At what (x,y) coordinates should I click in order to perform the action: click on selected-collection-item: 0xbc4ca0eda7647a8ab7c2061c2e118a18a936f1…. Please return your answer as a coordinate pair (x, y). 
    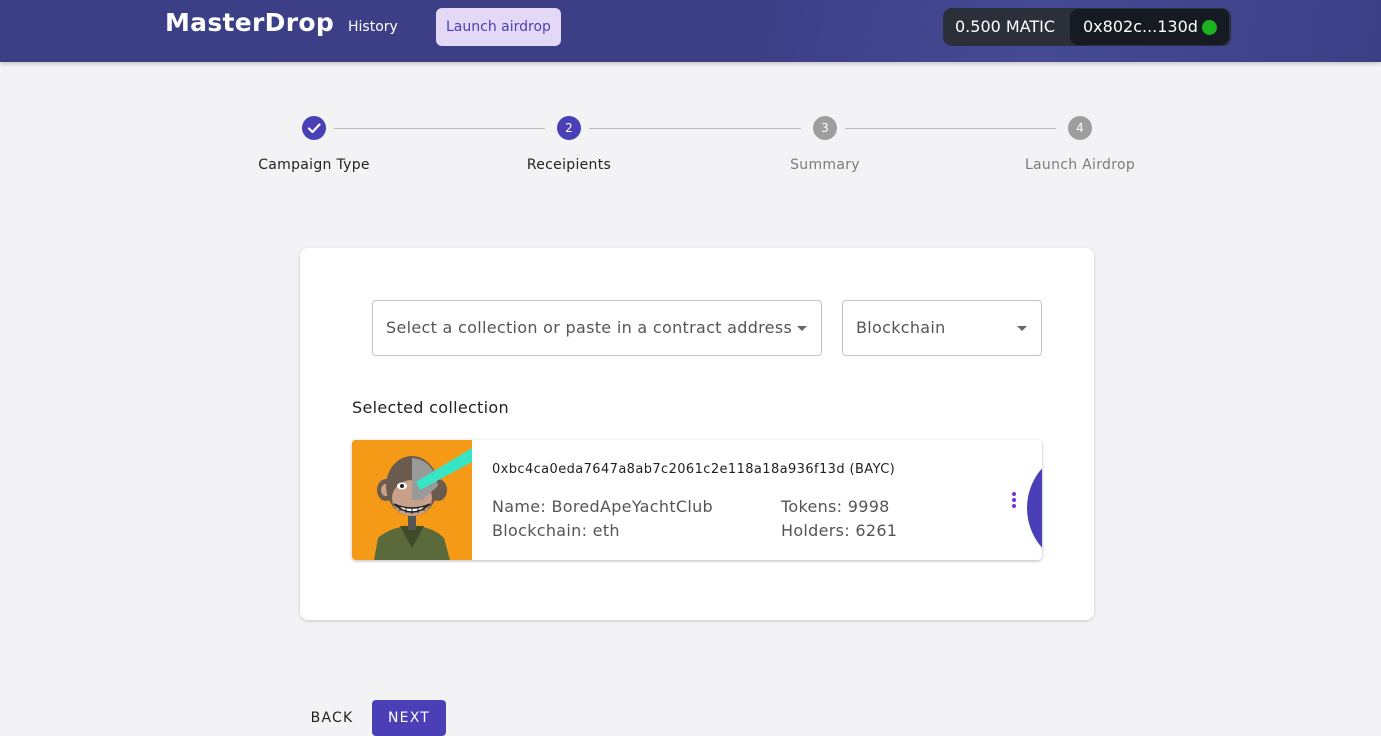
    Looking at the image, I should click on (697, 500).